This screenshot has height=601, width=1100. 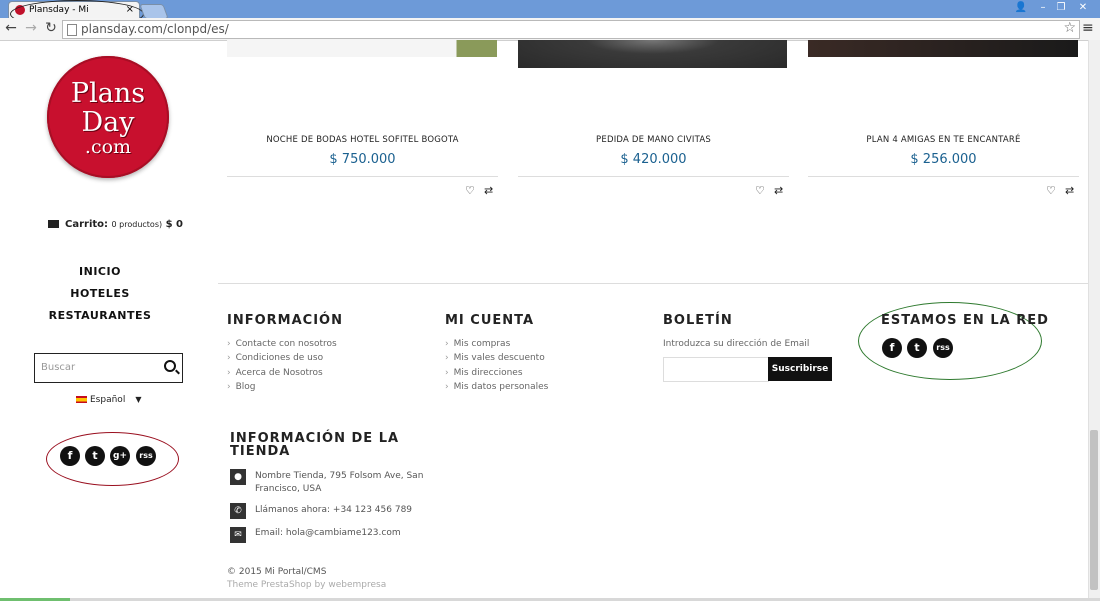 What do you see at coordinates (571, 29) in the screenshot?
I see `address-bar: plansday.com/clonpd/es/ ☆` at bounding box center [571, 29].